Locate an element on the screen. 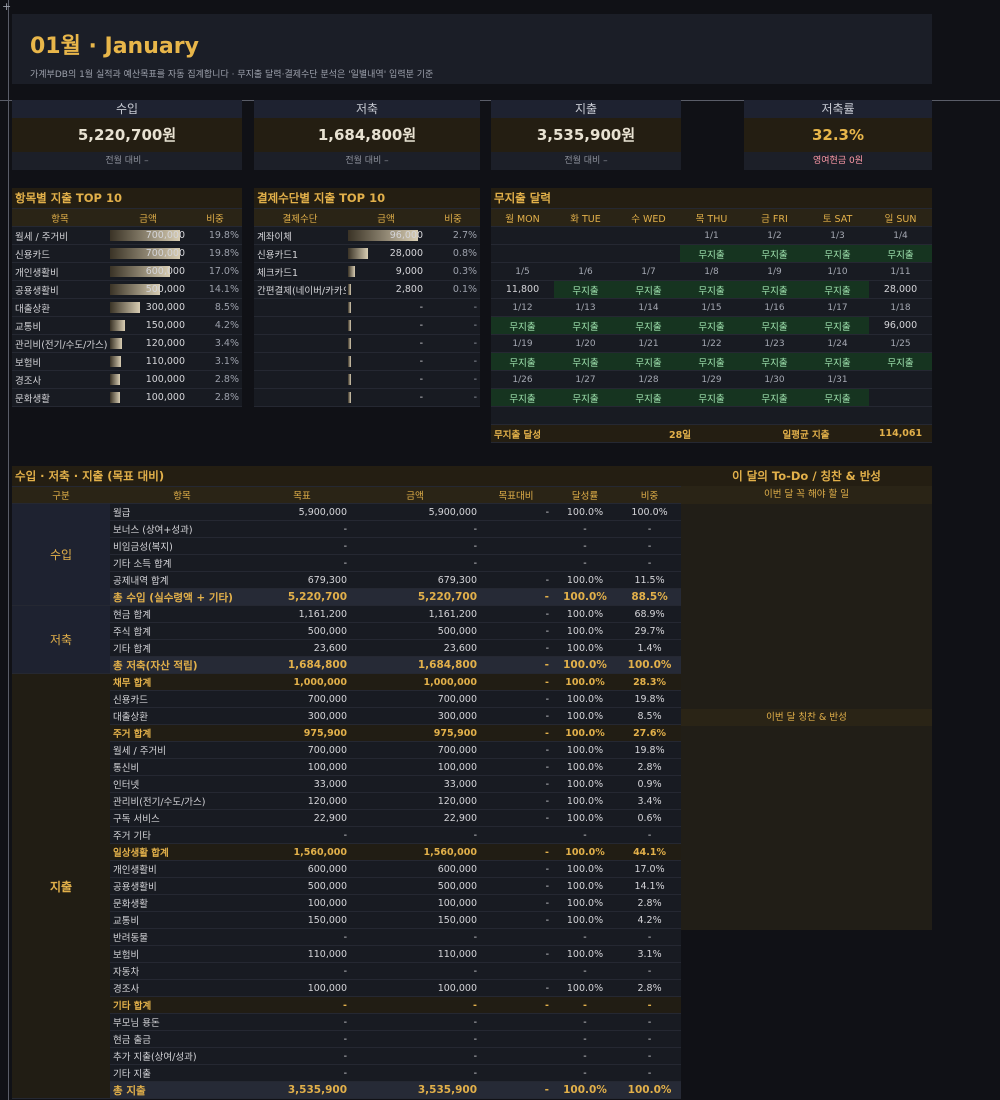 Image resolution: width=1000 pixels, height=1100 pixels. row-target: 600,000 is located at coordinates (302, 869).